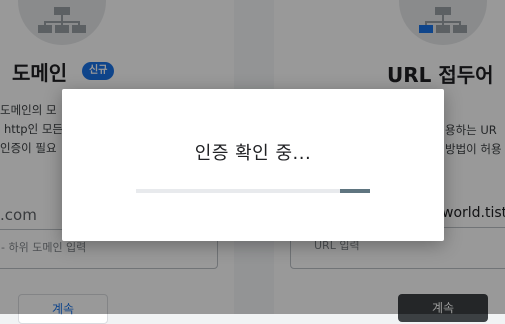 This screenshot has height=324, width=505. Describe the element at coordinates (355, 191) in the screenshot. I see `progress-indicator` at that location.